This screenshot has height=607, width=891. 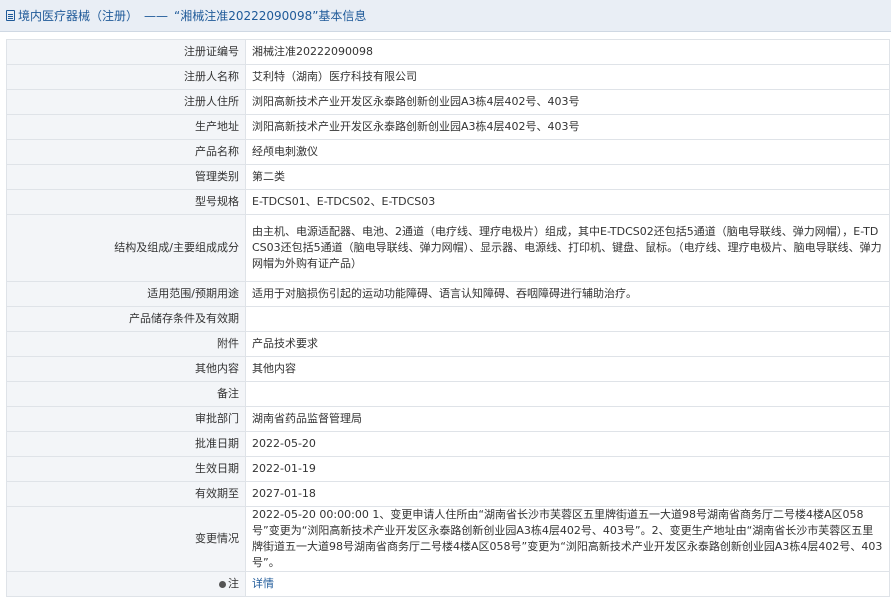 I want to click on table-row: 注册人名称 艾利特（湖南）医疗科技有限公司, so click(x=448, y=77).